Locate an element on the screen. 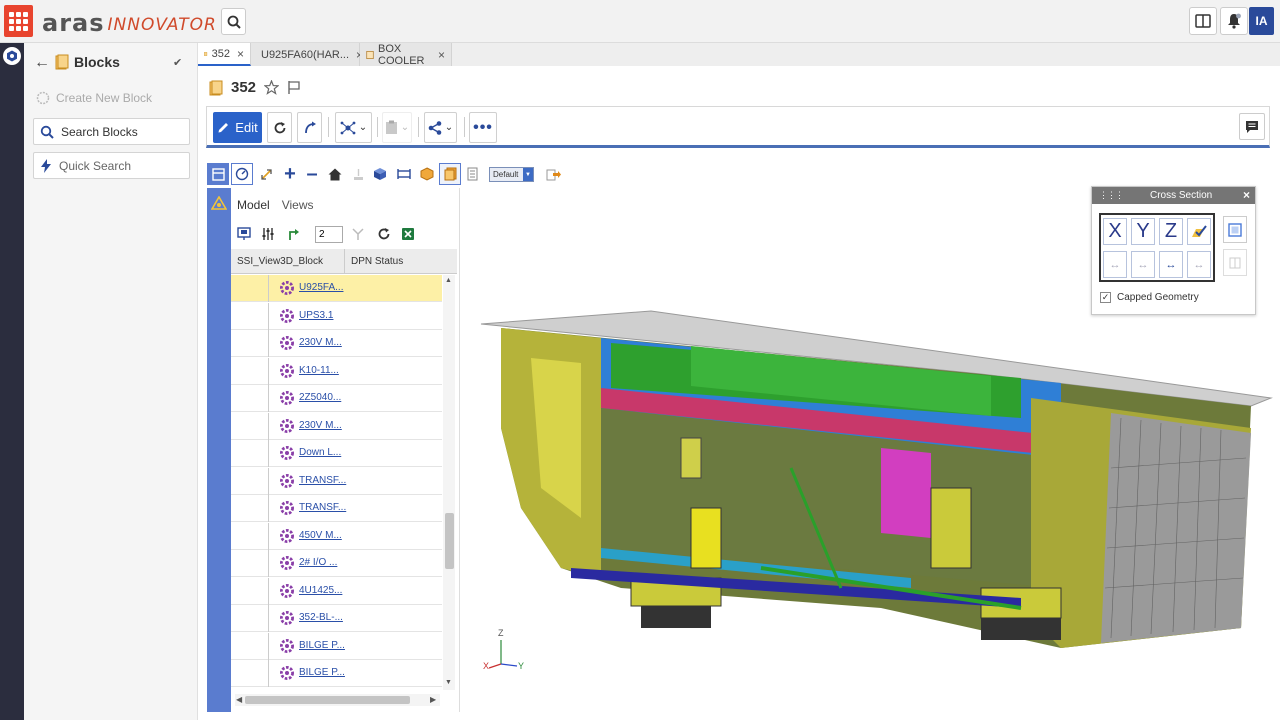 The image size is (1280, 720). user-avatar: IA is located at coordinates (1261, 21).